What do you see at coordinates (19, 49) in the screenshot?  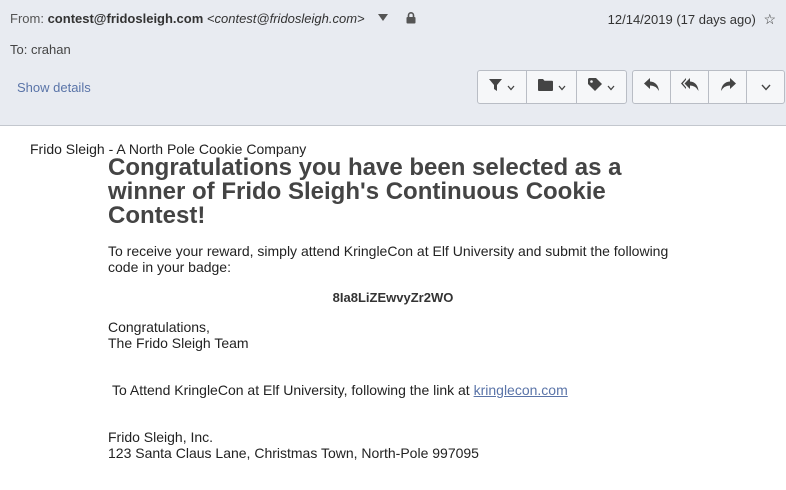 I see `to-label: To:` at bounding box center [19, 49].